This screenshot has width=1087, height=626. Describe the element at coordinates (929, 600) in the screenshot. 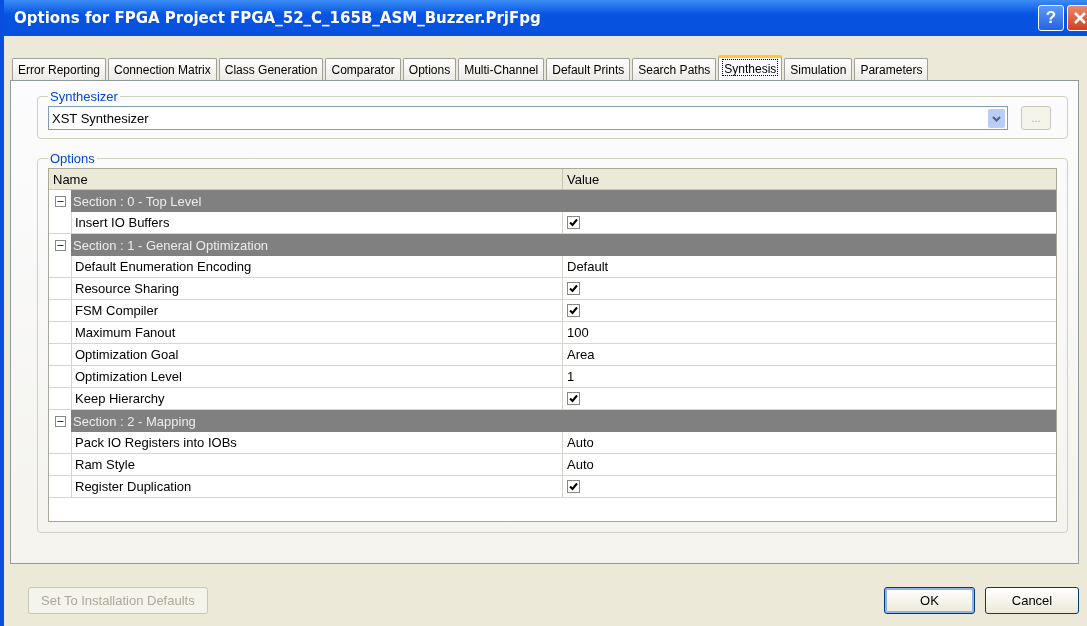

I see `ok-button: OK` at that location.